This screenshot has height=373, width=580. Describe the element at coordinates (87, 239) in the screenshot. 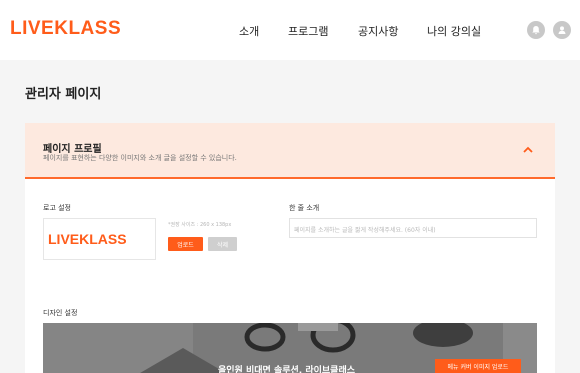

I see `logo-preview-image: LIVEKLASS` at that location.